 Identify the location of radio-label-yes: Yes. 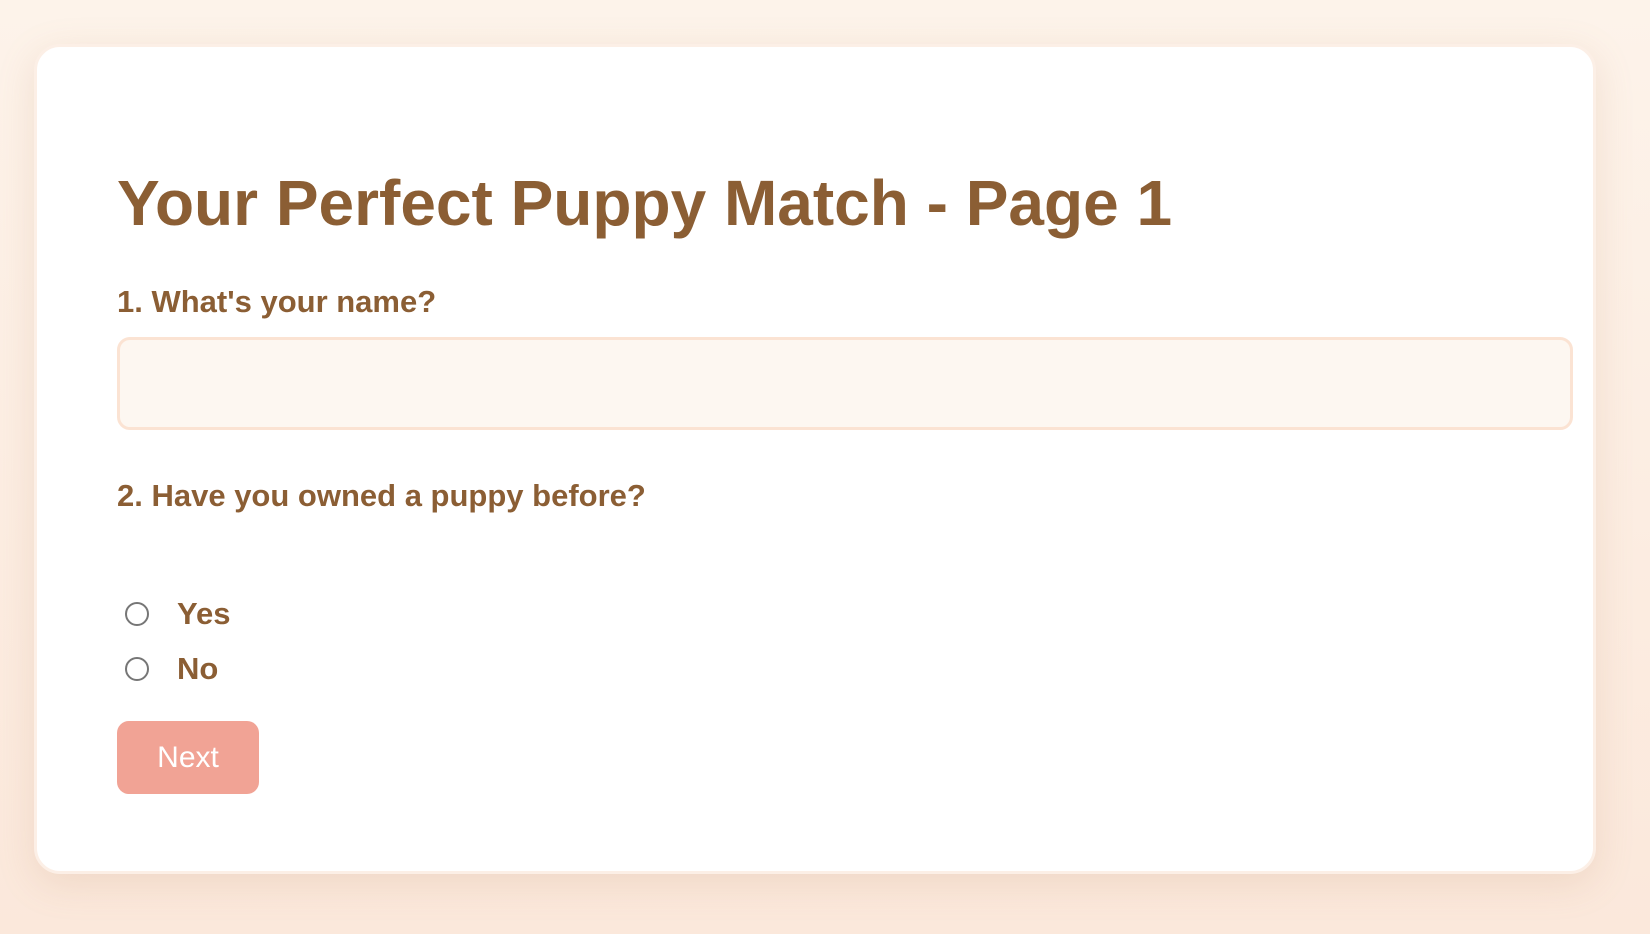
(203, 613).